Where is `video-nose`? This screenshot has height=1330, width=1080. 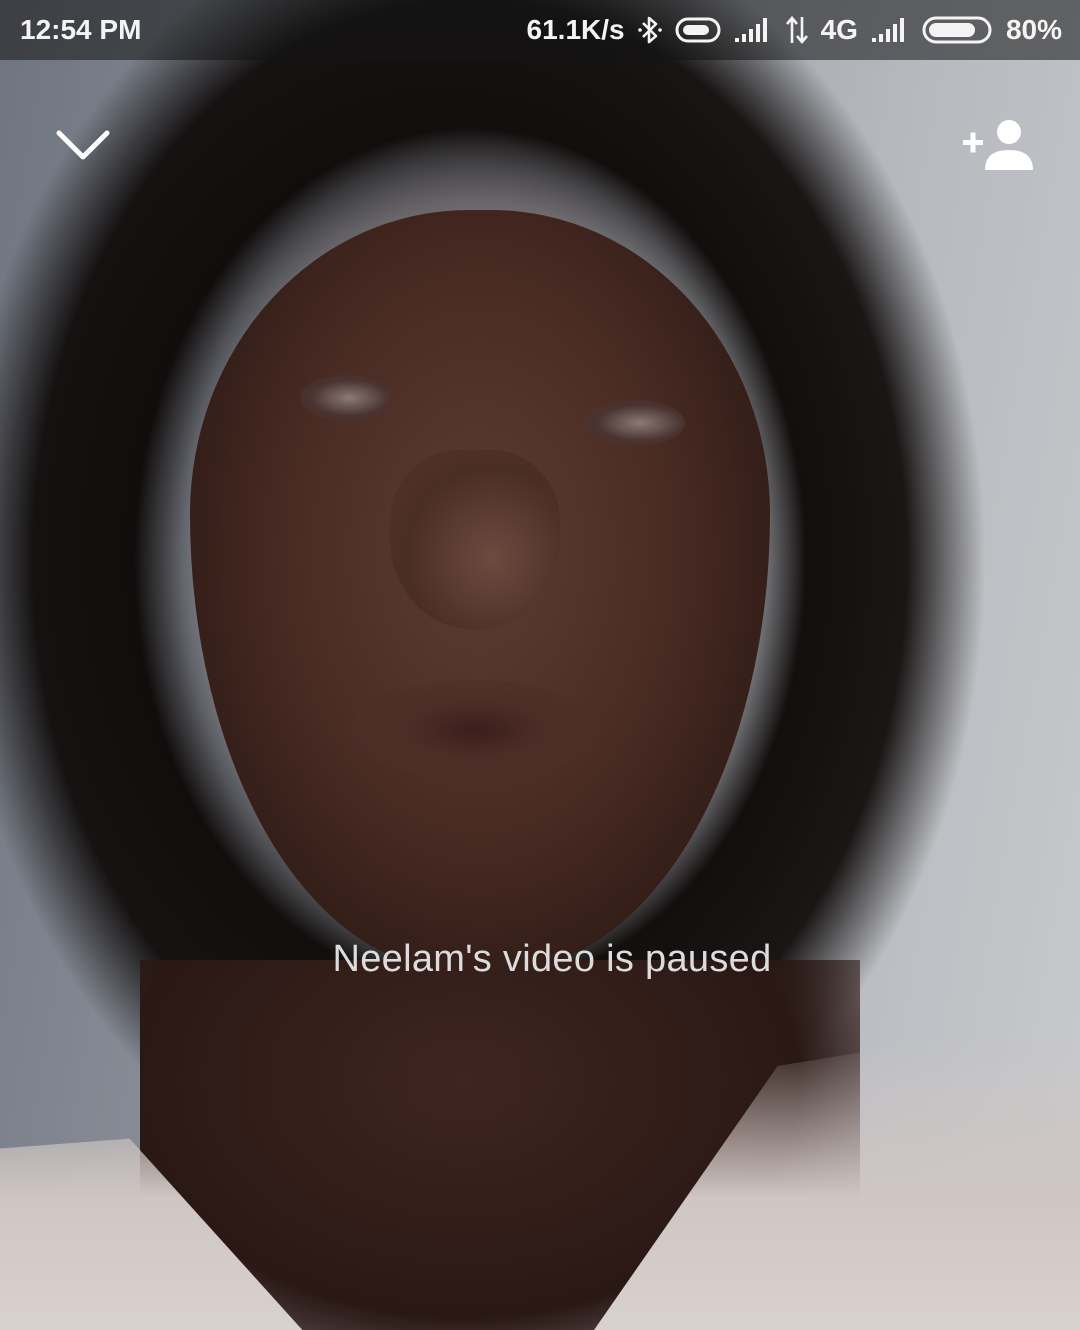 video-nose is located at coordinates (475, 540).